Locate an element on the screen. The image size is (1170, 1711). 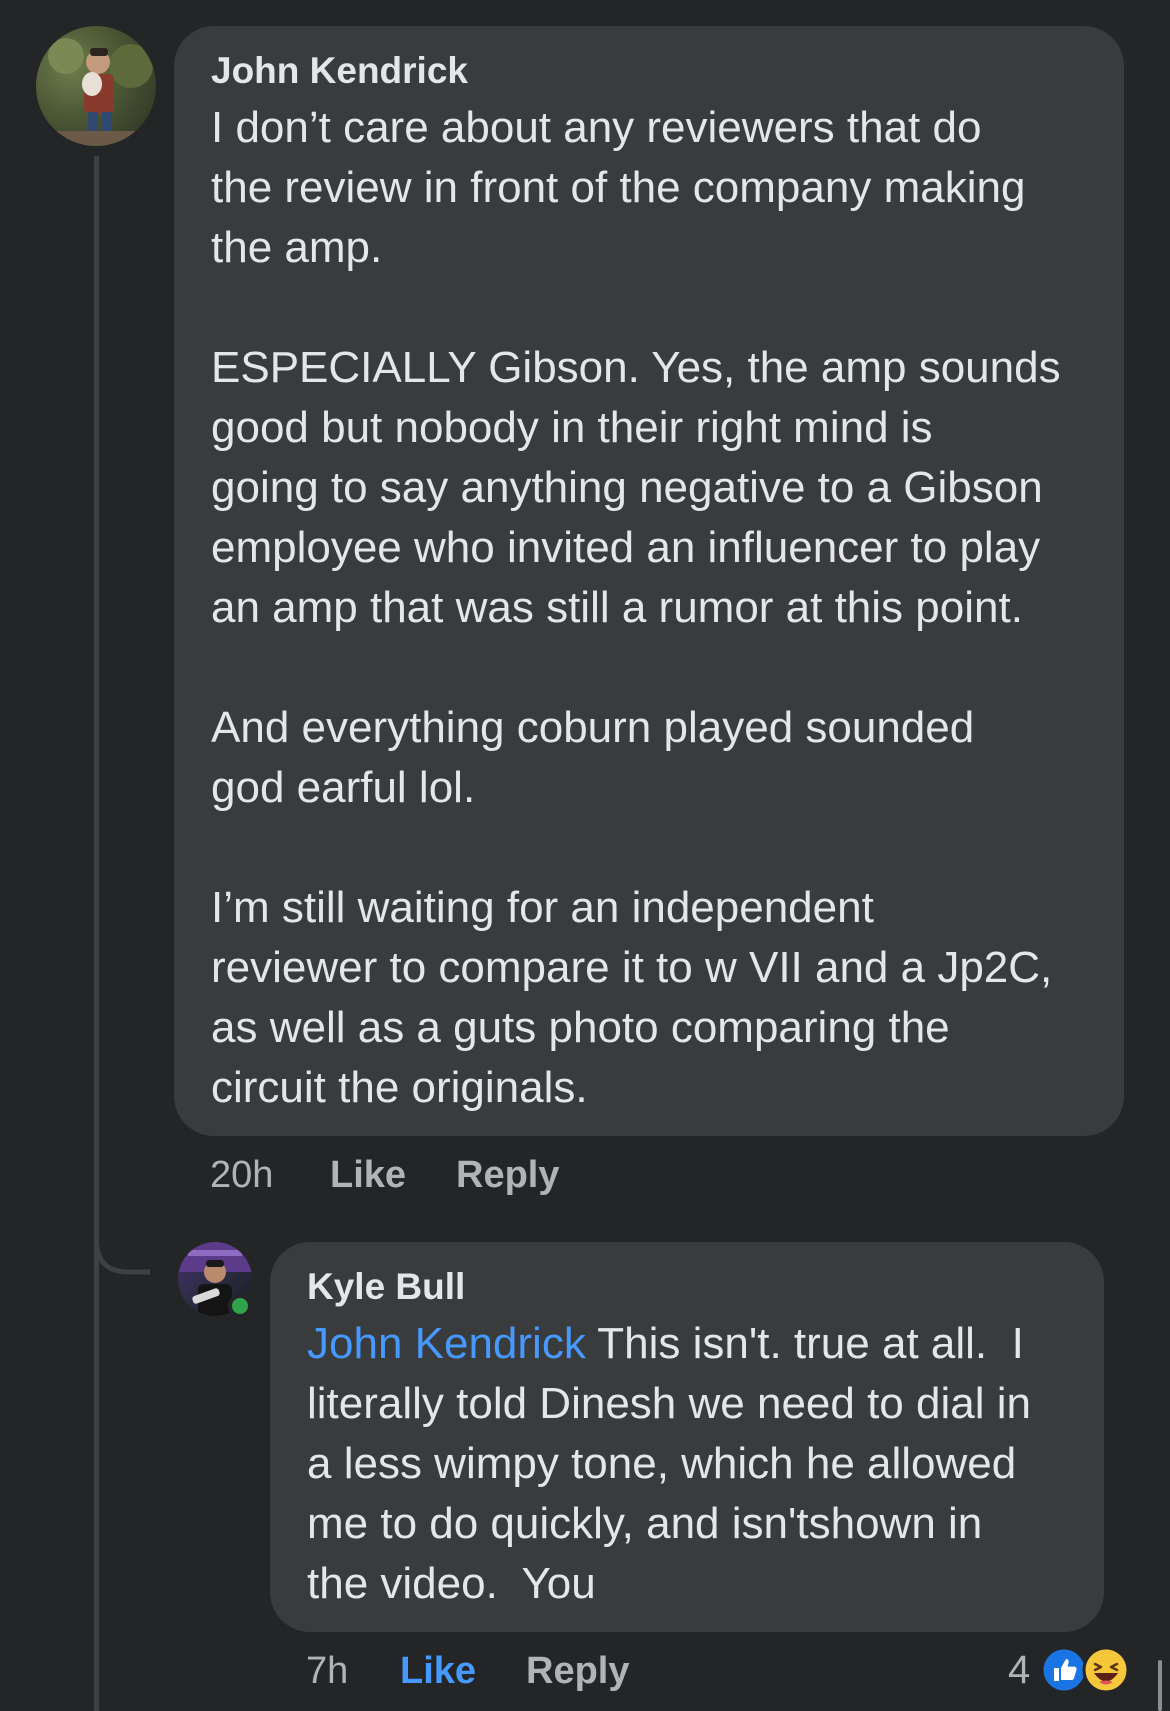
comment-author: John Kendrick is located at coordinates (339, 71).